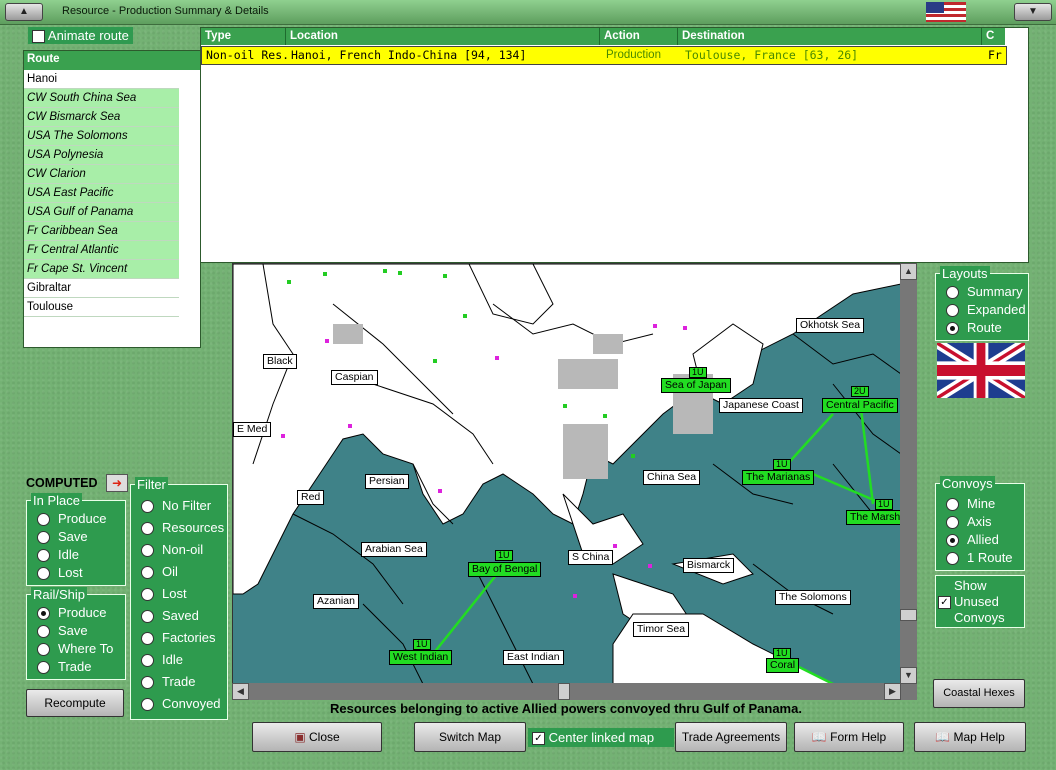 The width and height of the screenshot is (1056, 770). What do you see at coordinates (761, 405) in the screenshot?
I see `map-label-japanese-coast: Japanese Coast` at bounding box center [761, 405].